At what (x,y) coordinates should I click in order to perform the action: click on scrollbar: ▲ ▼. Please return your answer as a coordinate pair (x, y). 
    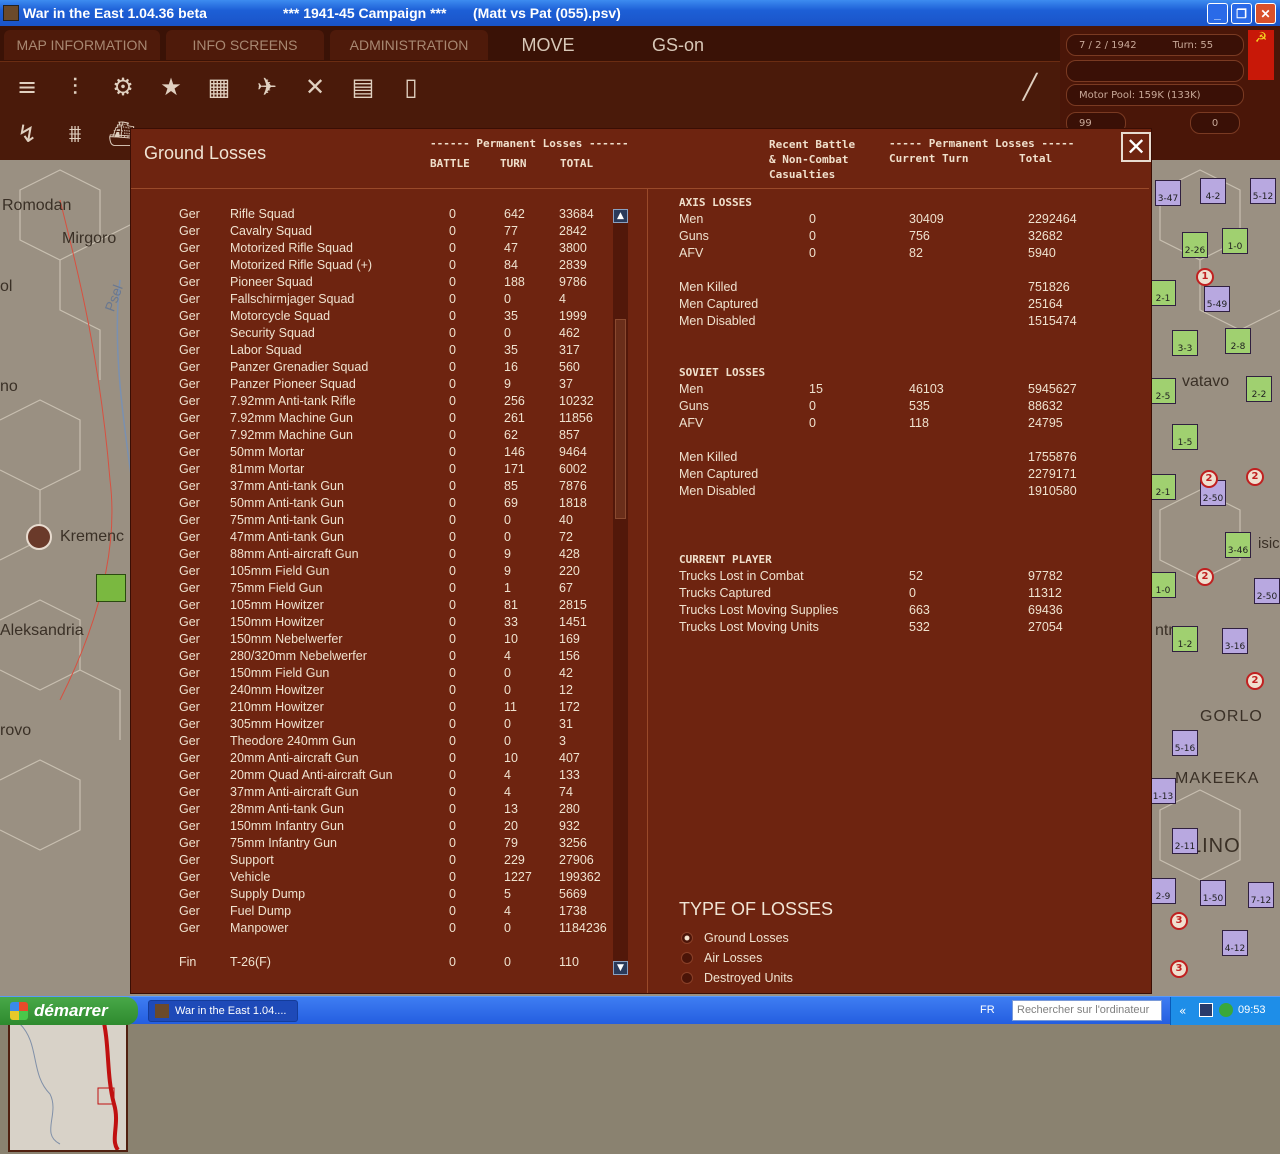
    Looking at the image, I should click on (620, 592).